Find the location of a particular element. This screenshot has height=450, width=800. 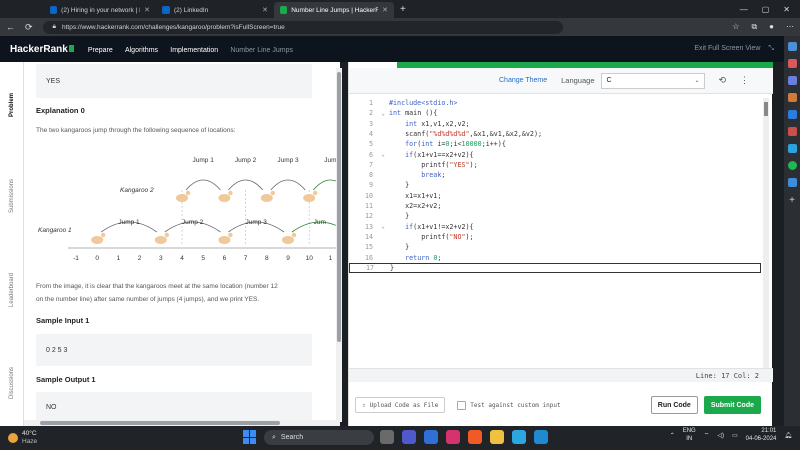

code-line: 15 } is located at coordinates (555, 247).